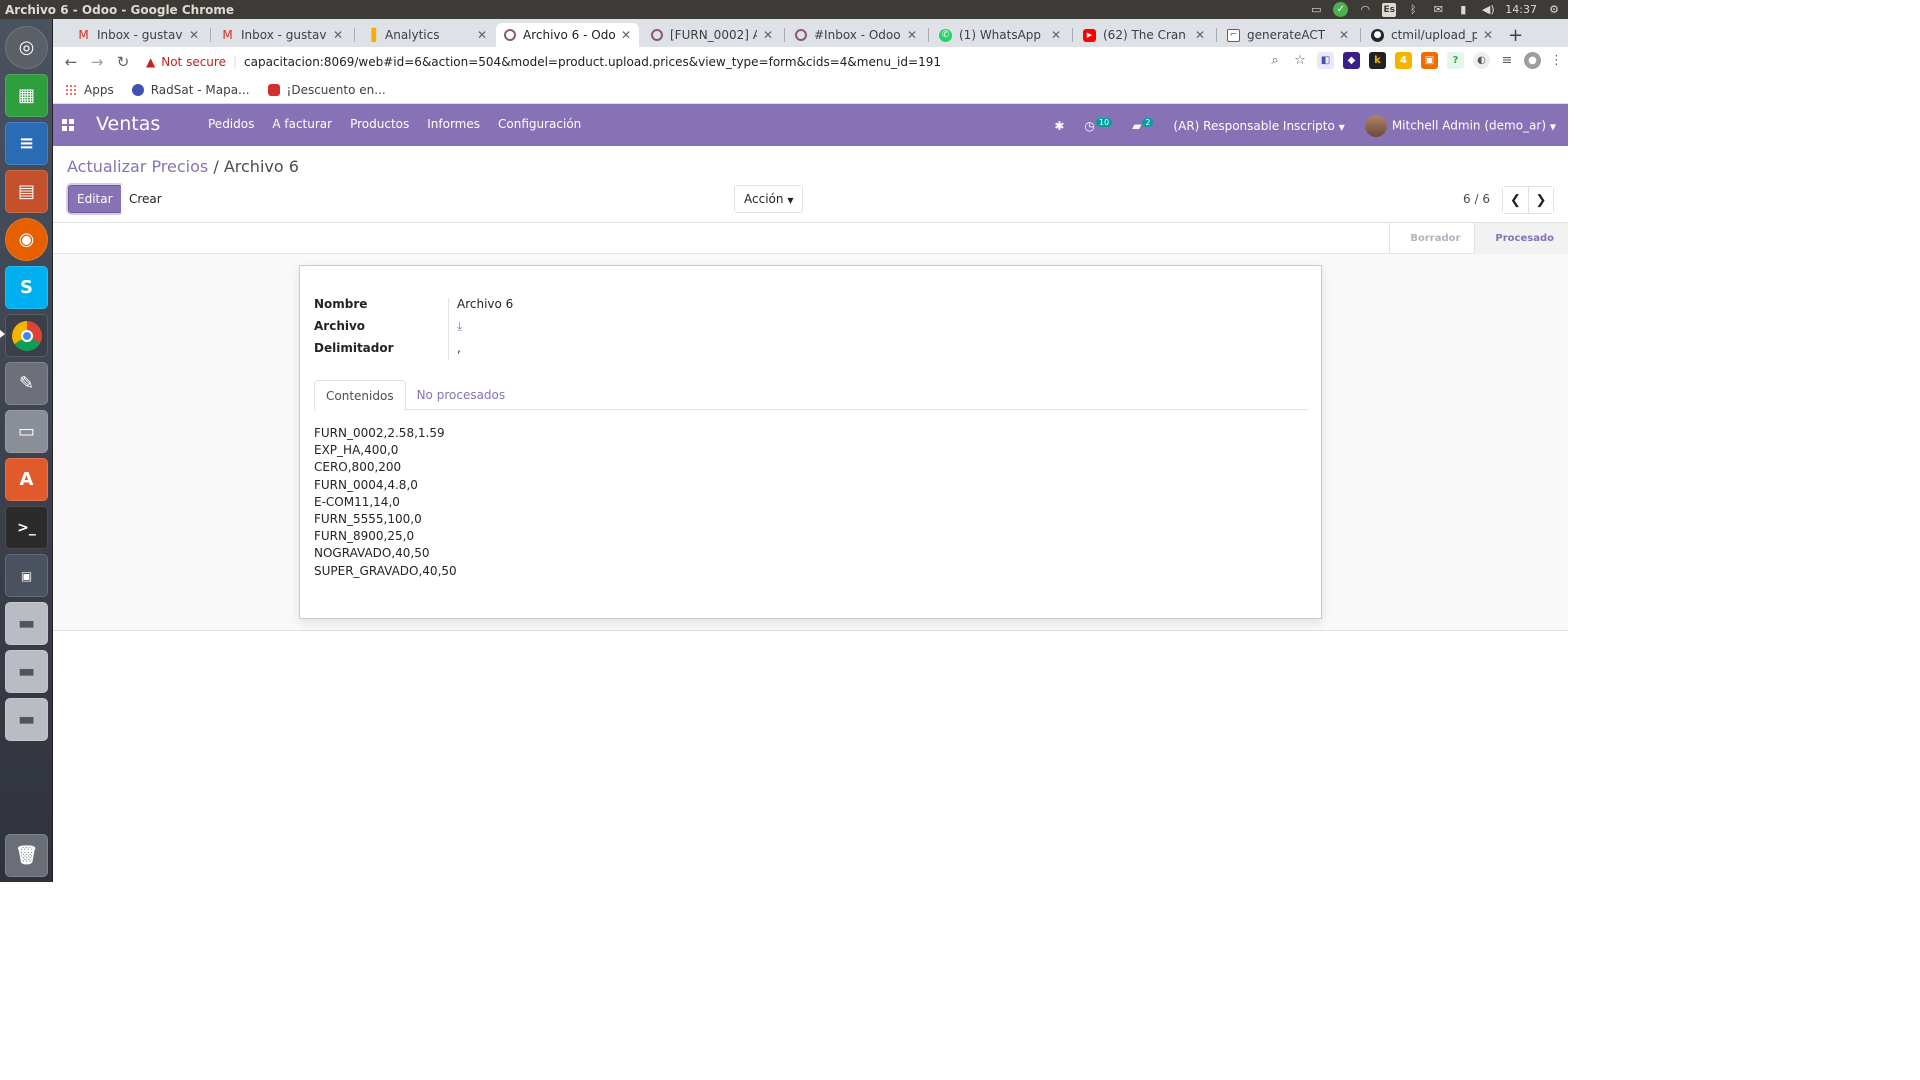  What do you see at coordinates (137, 166) in the screenshot?
I see `breadcrumb-parent: Actualizar Precios` at bounding box center [137, 166].